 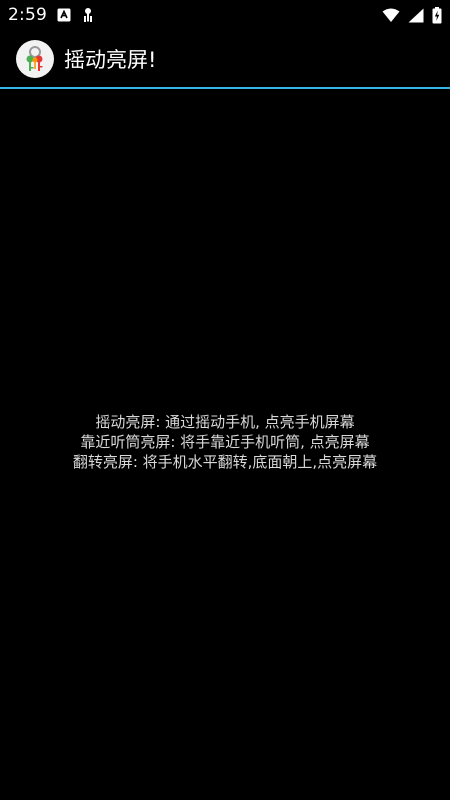 What do you see at coordinates (110, 60) in the screenshot?
I see `app-title: 摇动亮屏!` at bounding box center [110, 60].